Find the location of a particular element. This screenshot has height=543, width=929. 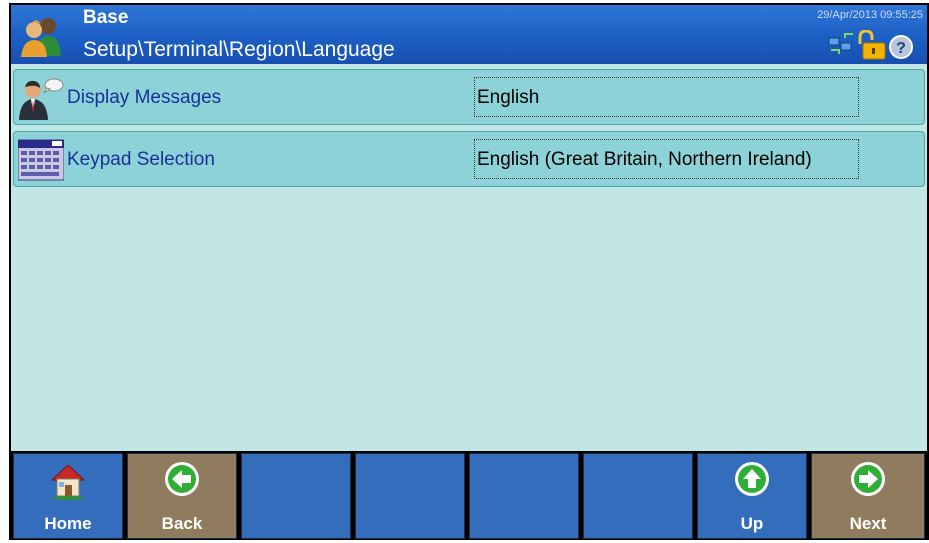

datetime-display: 29/Apr/2013 09:55:25 is located at coordinates (870, 15).